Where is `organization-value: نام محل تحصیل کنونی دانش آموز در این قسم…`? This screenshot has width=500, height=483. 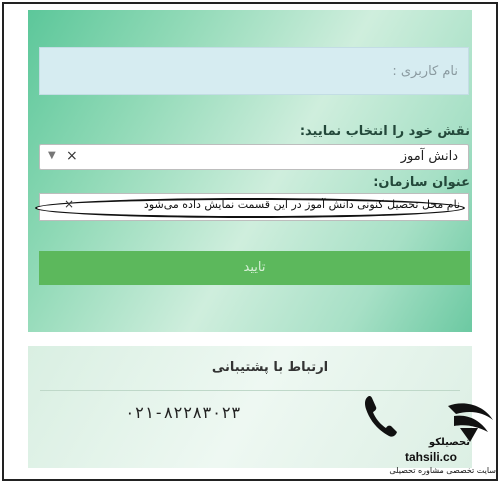
organization-value: نام محل تحصیل کنونی دانش آموز در این قسم… is located at coordinates (301, 204).